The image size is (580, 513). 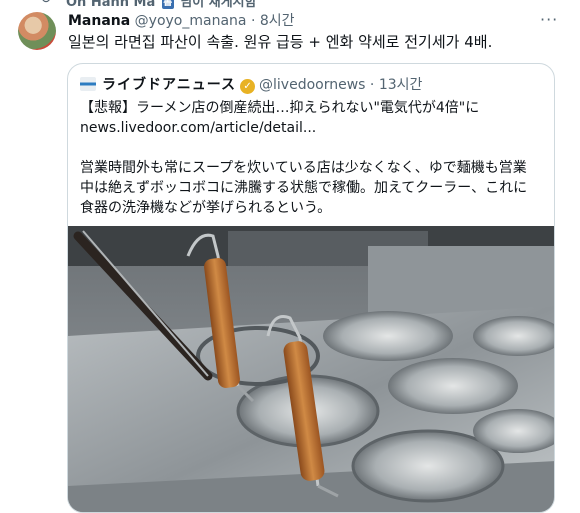 What do you see at coordinates (280, 42) in the screenshot?
I see `tweet-text: 일본의 라면집 파산이 속출. 원유 급등 + 엔화 약세로 전기세가 4배.` at bounding box center [280, 42].